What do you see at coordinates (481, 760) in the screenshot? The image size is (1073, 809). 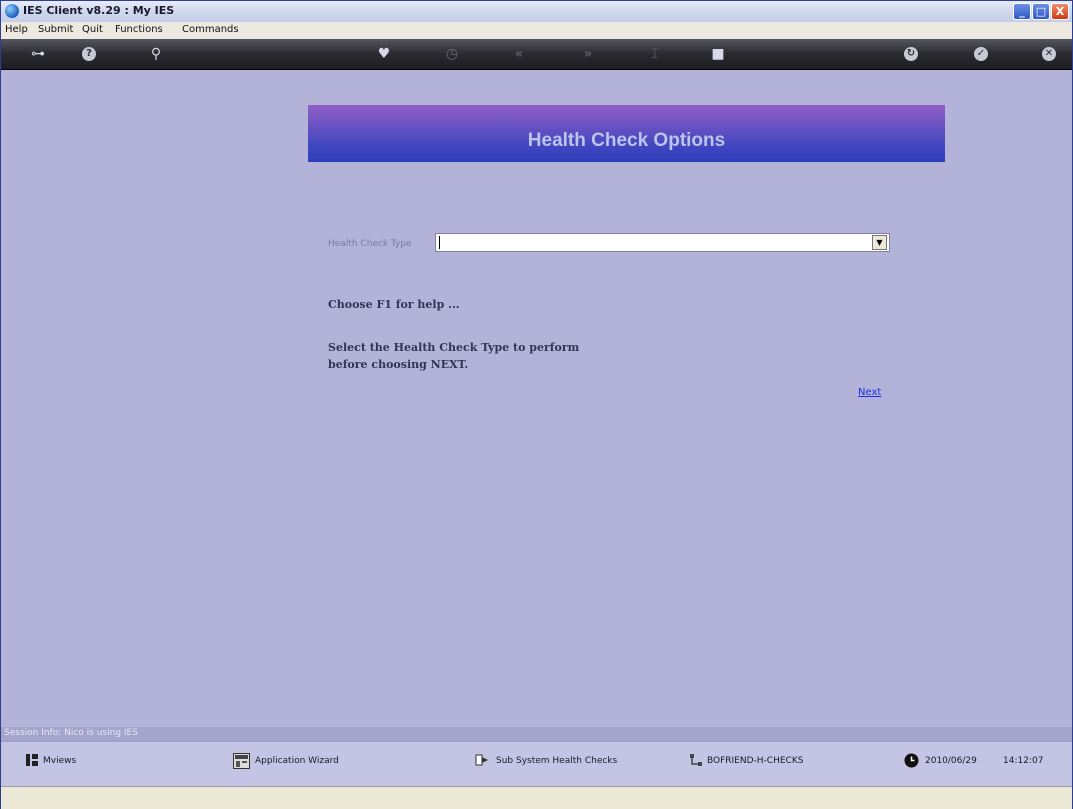 I see `arrow-icon` at bounding box center [481, 760].